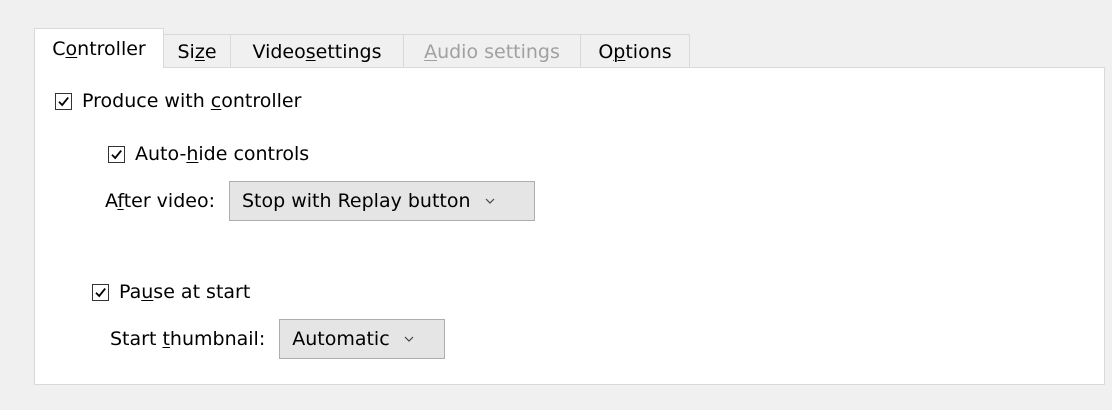 This screenshot has width=1112, height=410. I want to click on tab-controller: Co ntroller, so click(99, 48).